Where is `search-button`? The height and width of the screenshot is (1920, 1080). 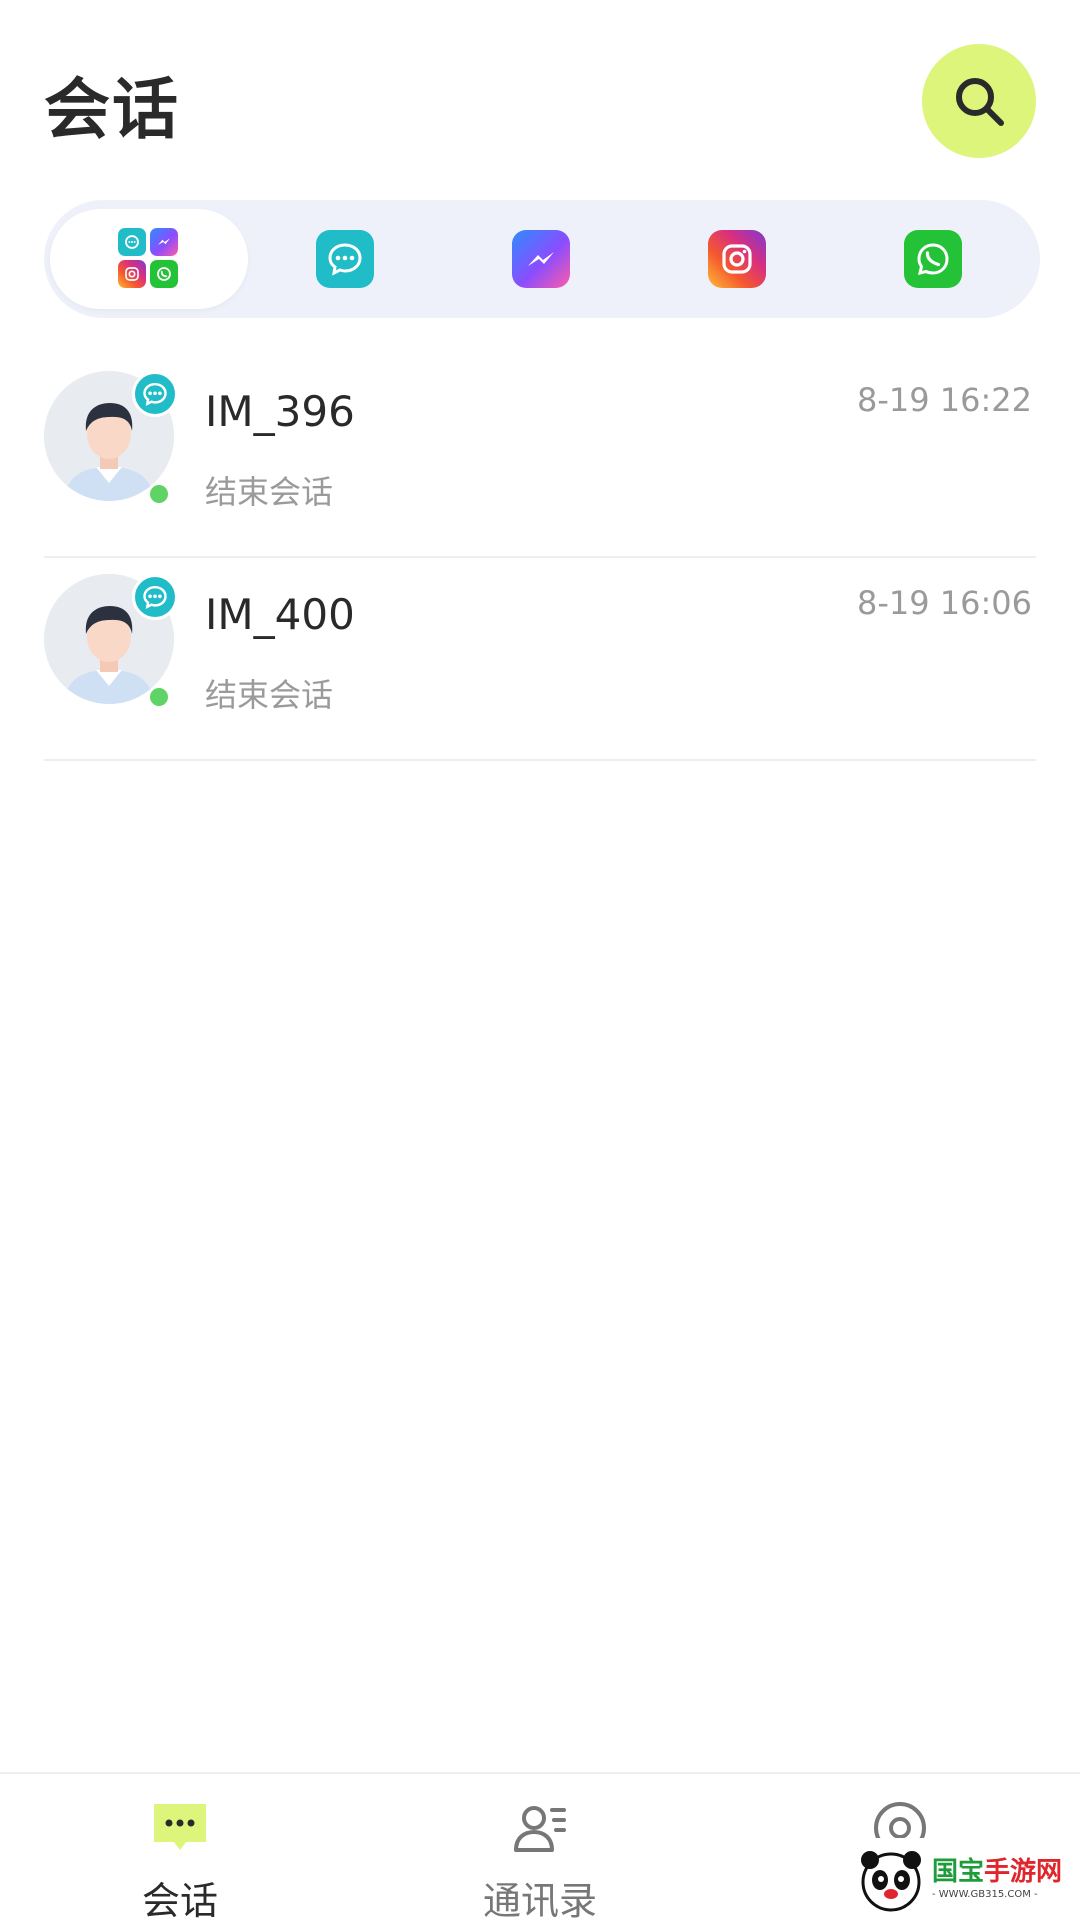
search-button is located at coordinates (979, 101).